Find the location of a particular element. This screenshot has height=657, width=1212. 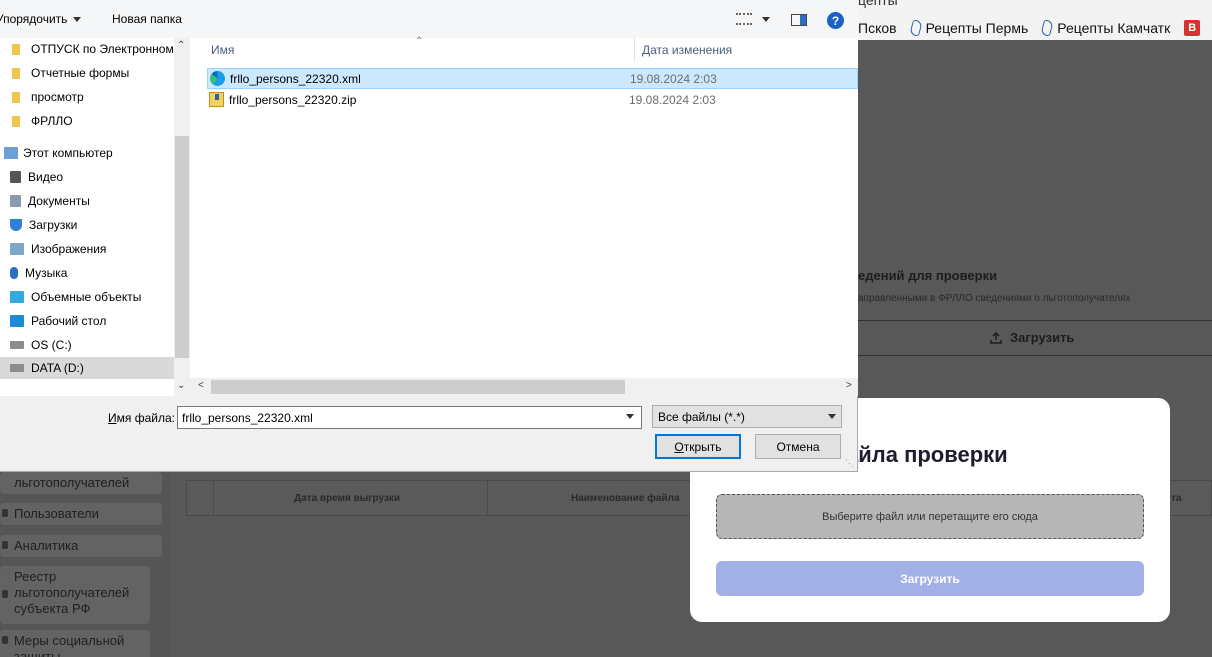

nav-item-downloads: Загрузки is located at coordinates (87, 225).